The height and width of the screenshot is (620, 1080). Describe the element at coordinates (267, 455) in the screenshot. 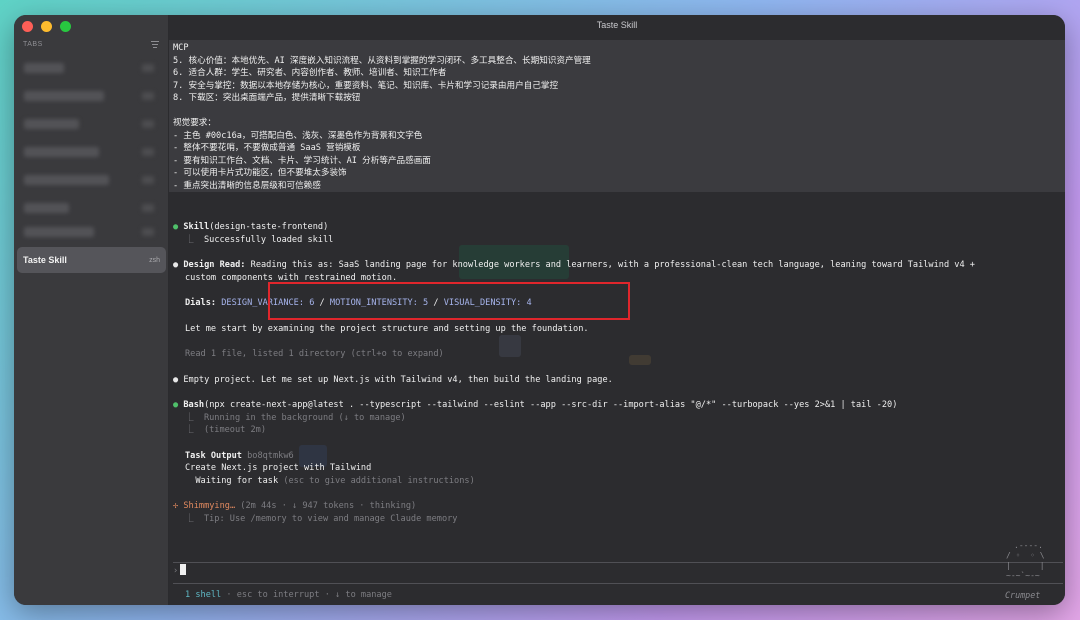

I see `task-id: bo8qtmkw6` at that location.